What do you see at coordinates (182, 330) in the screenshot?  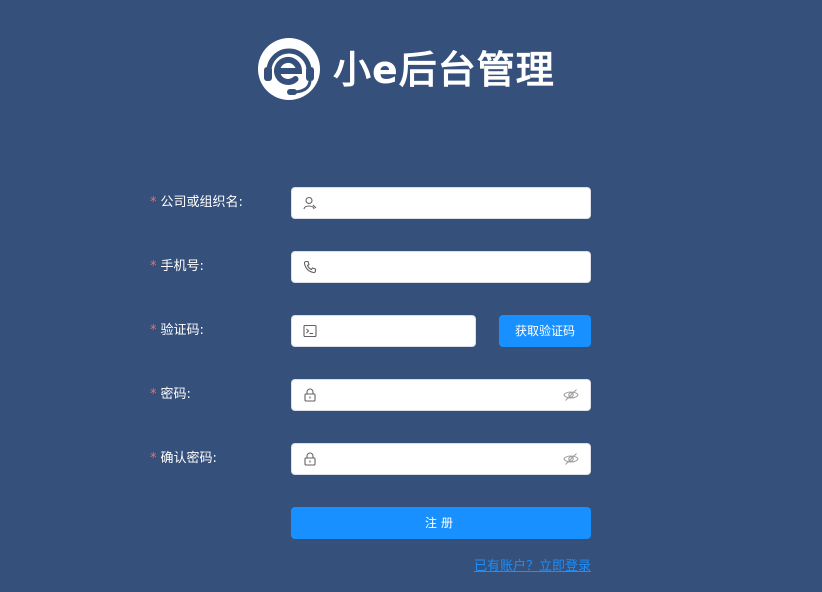 I see `code-label-text: 验证码:` at bounding box center [182, 330].